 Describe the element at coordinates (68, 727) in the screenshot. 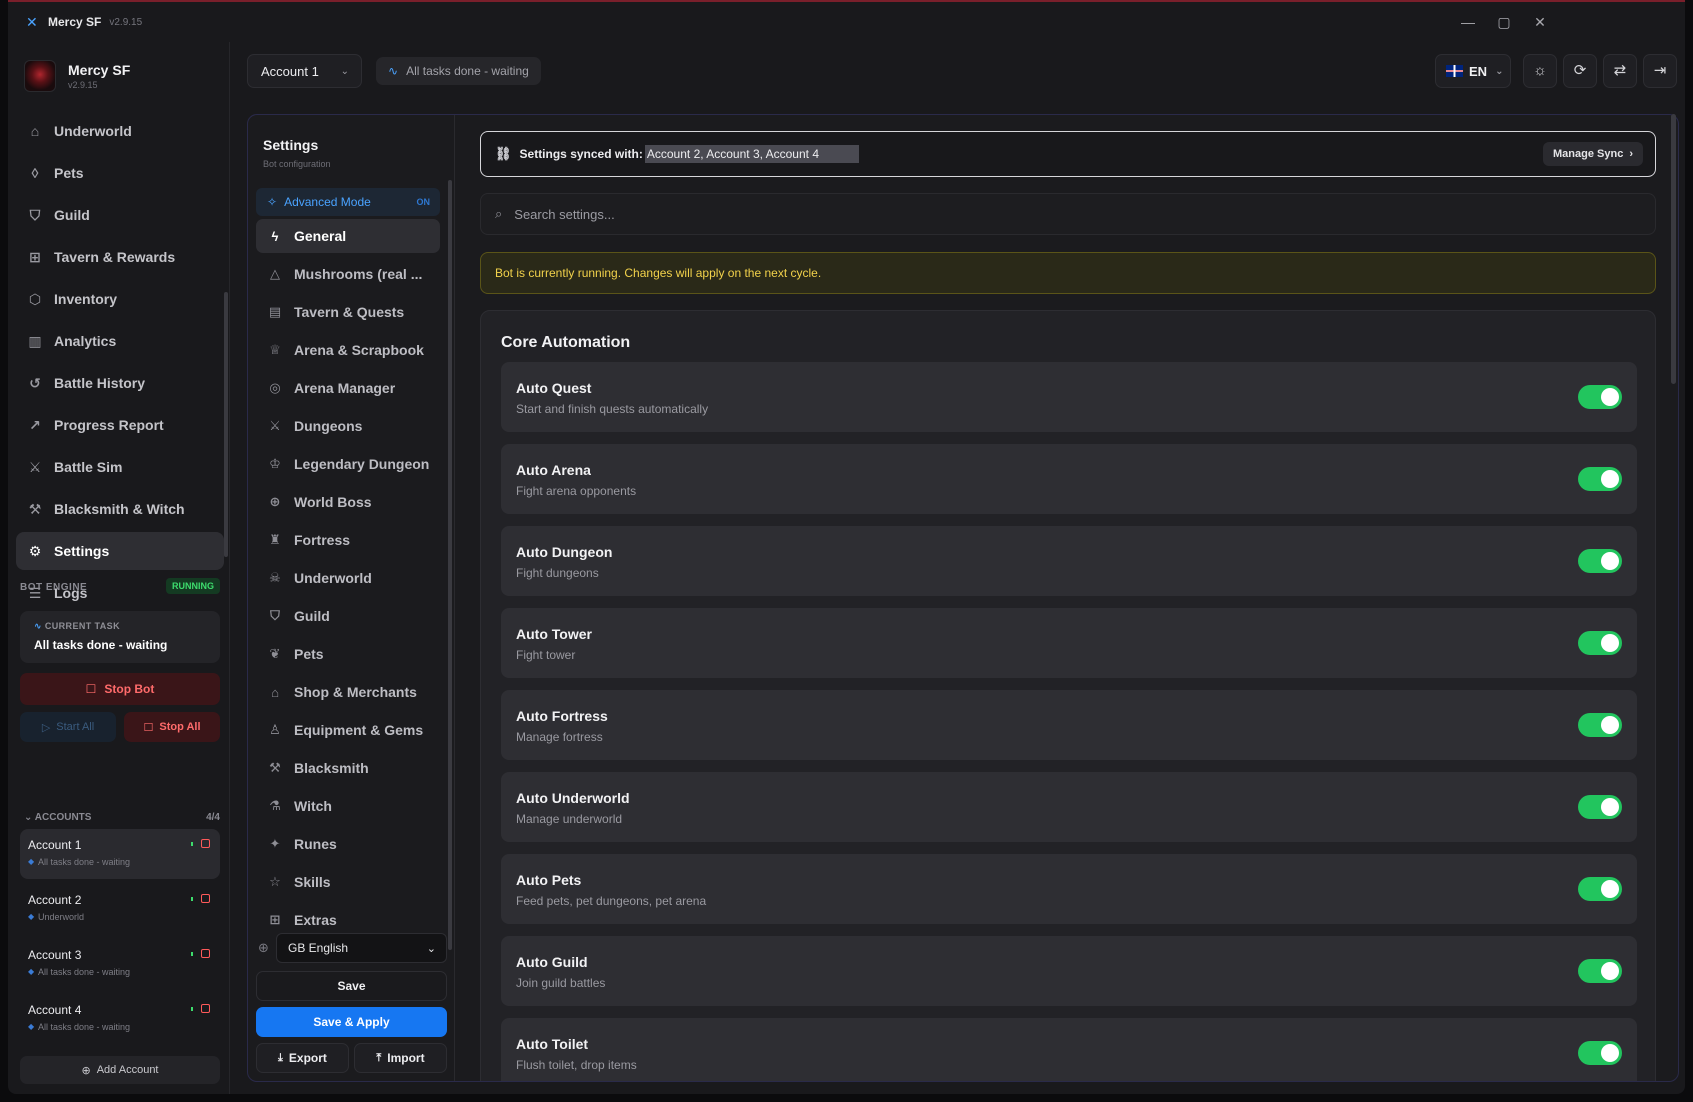

I see `start-all-button: ▷ Start All` at that location.